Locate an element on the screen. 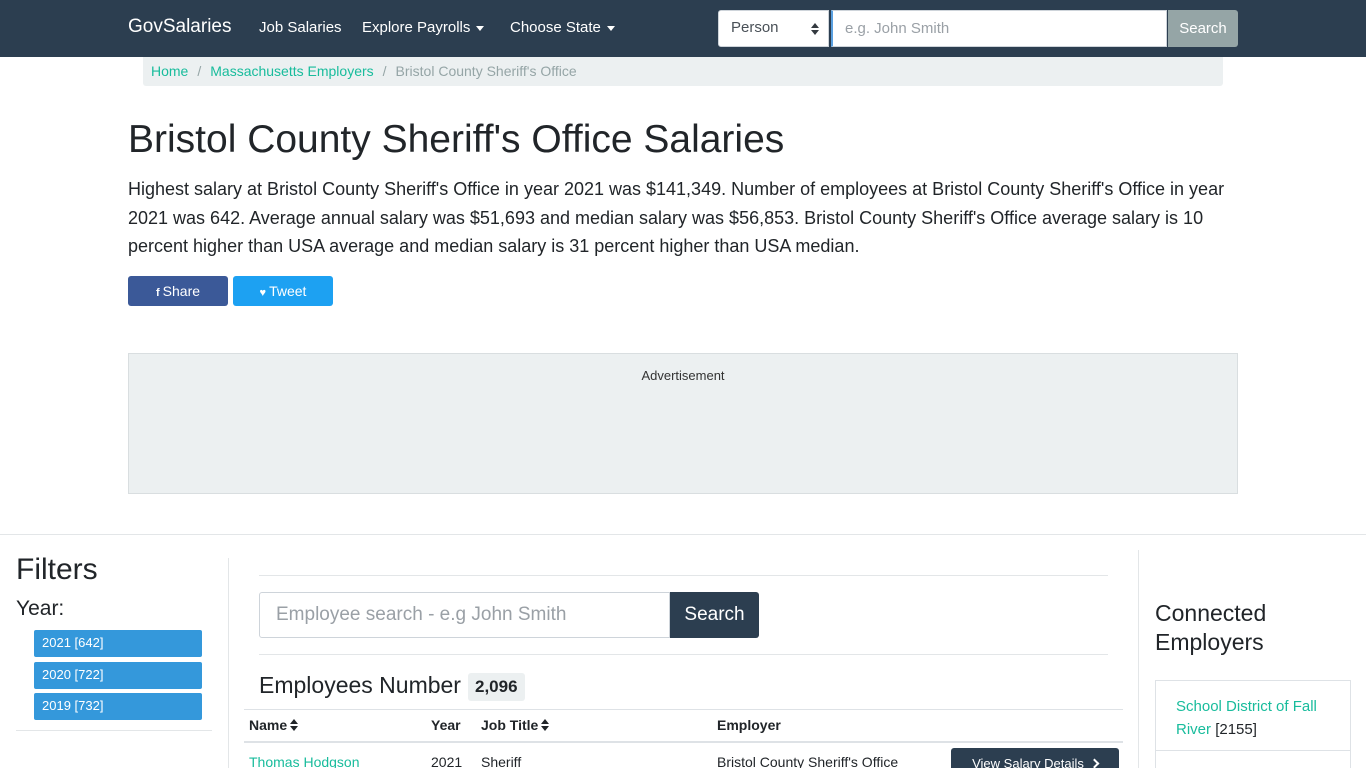 The width and height of the screenshot is (1366, 768). nav-explore-payrolls: Explore Payrolls is located at coordinates (423, 27).